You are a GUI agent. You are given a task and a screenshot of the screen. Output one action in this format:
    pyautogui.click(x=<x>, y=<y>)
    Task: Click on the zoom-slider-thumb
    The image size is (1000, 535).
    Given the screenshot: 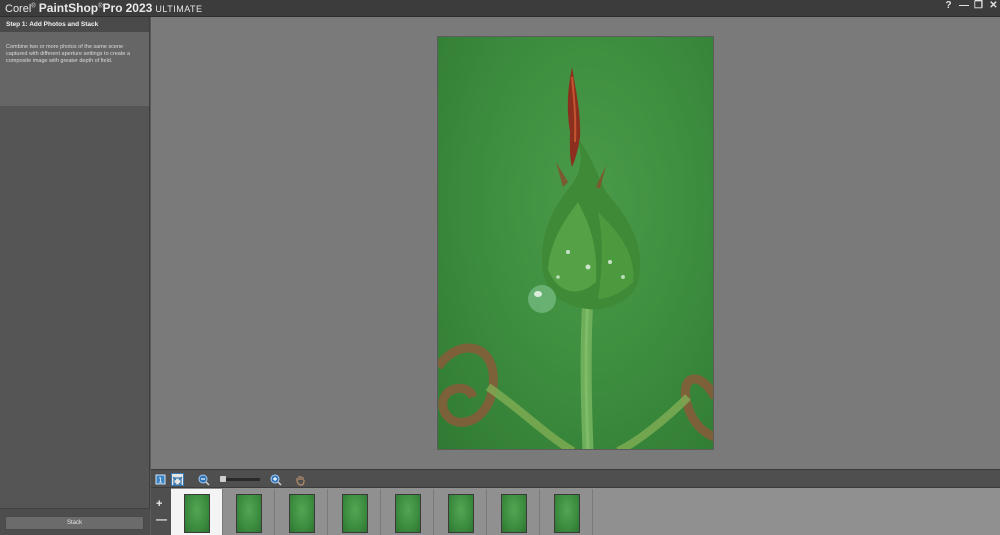 What is the action you would take?
    pyautogui.click(x=223, y=479)
    